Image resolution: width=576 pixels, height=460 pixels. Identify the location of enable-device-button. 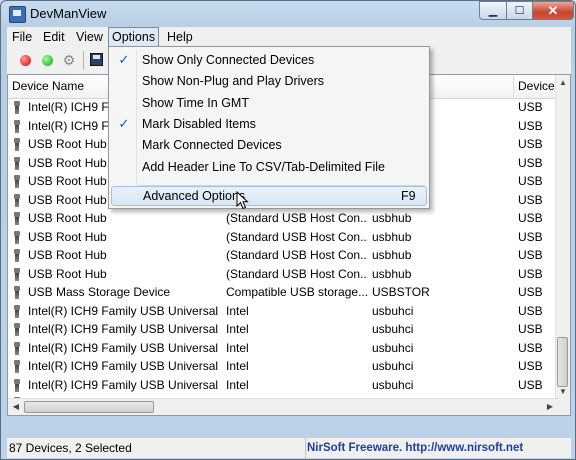
(47, 60).